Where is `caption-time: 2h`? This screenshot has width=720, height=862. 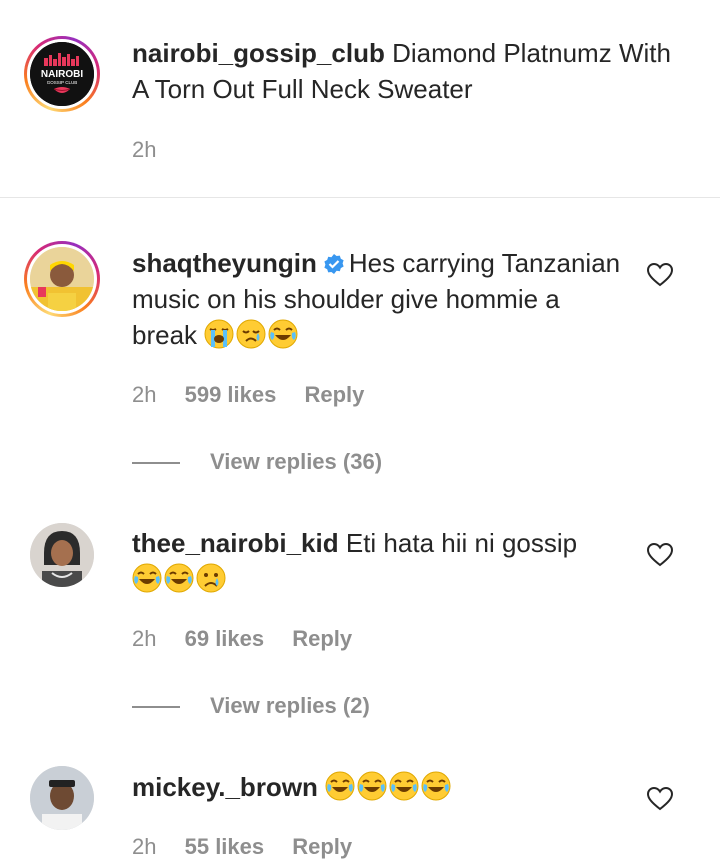 caption-time: 2h is located at coordinates (144, 149).